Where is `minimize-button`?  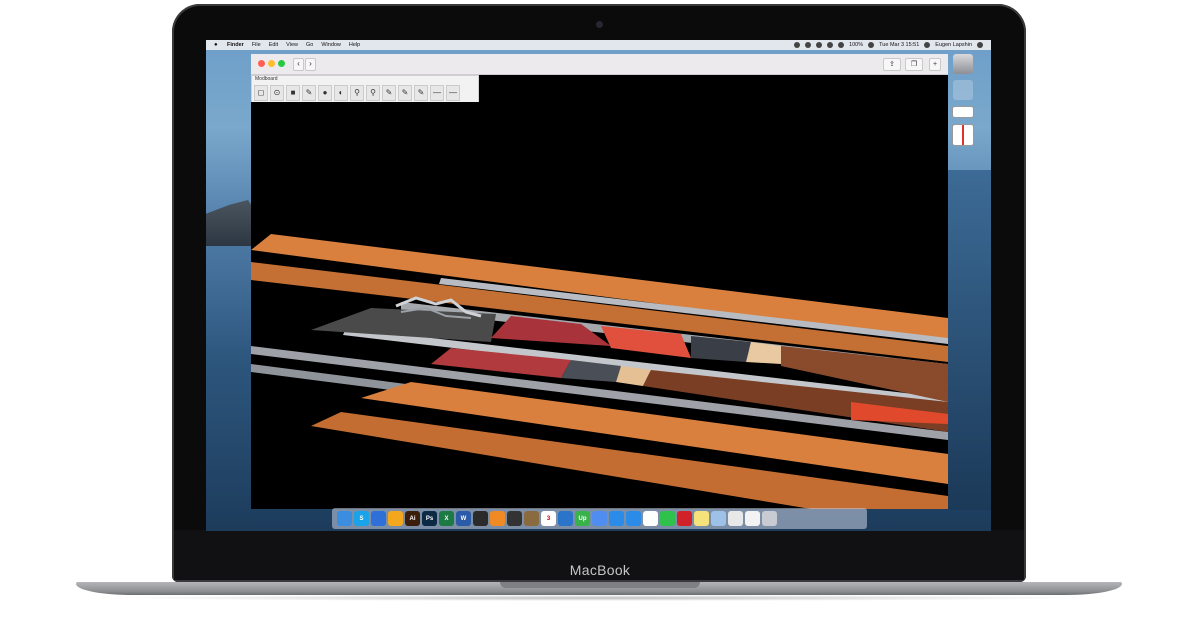
minimize-button is located at coordinates (271, 63).